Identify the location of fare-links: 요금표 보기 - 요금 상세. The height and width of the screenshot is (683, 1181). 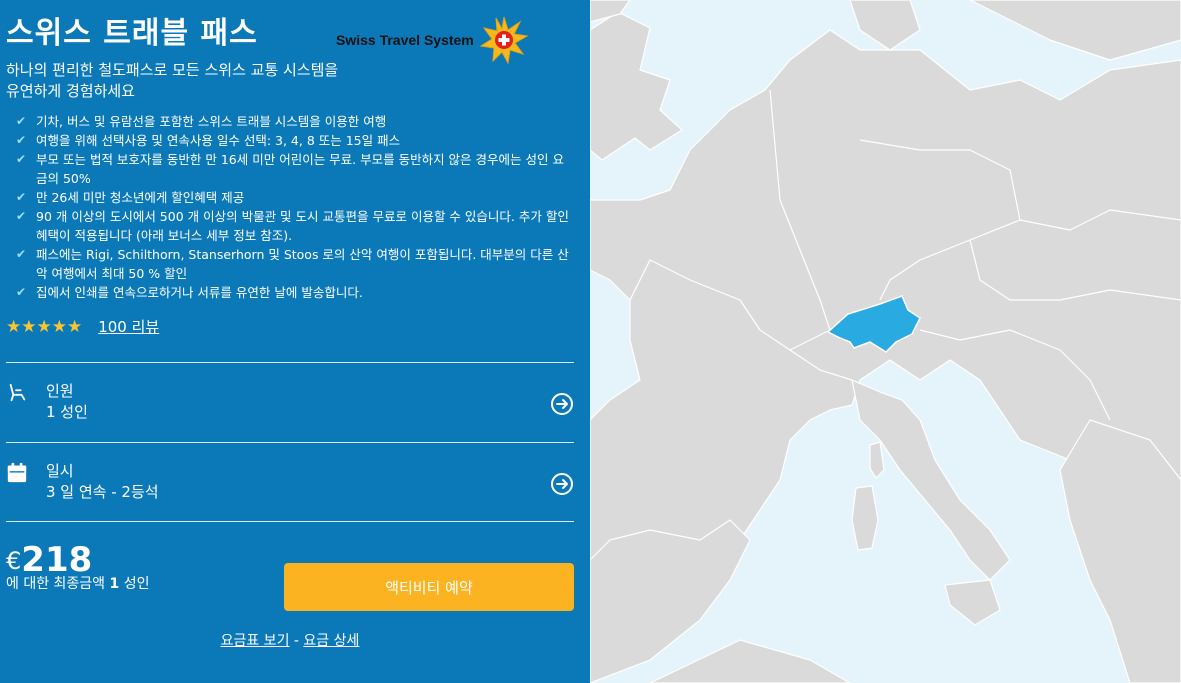
(290, 640).